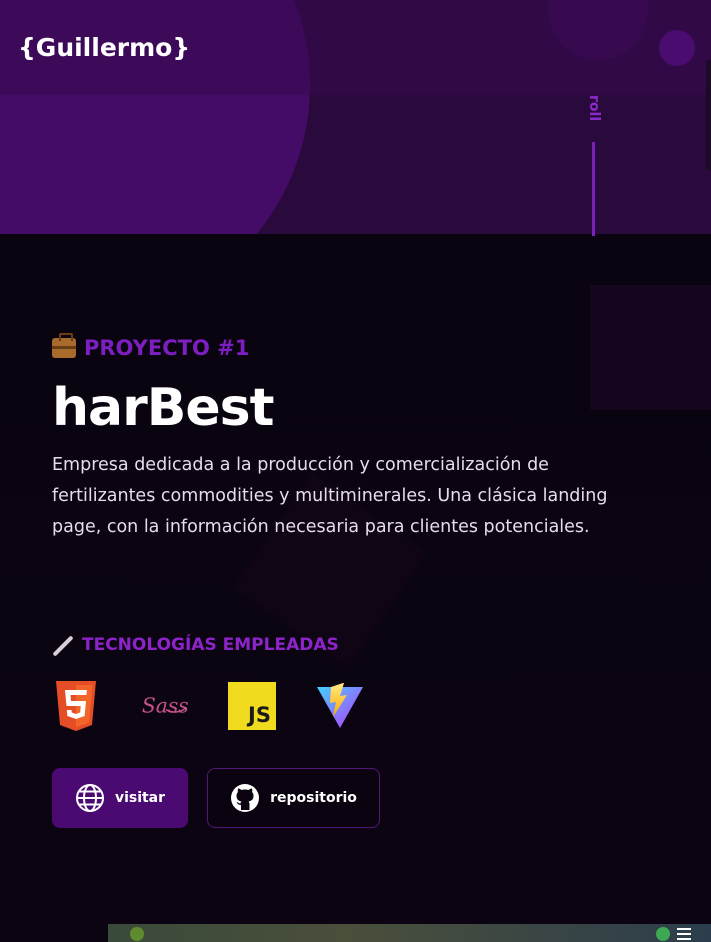 The height and width of the screenshot is (942, 711). What do you see at coordinates (663, 934) in the screenshot?
I see `whatsapp-icon` at bounding box center [663, 934].